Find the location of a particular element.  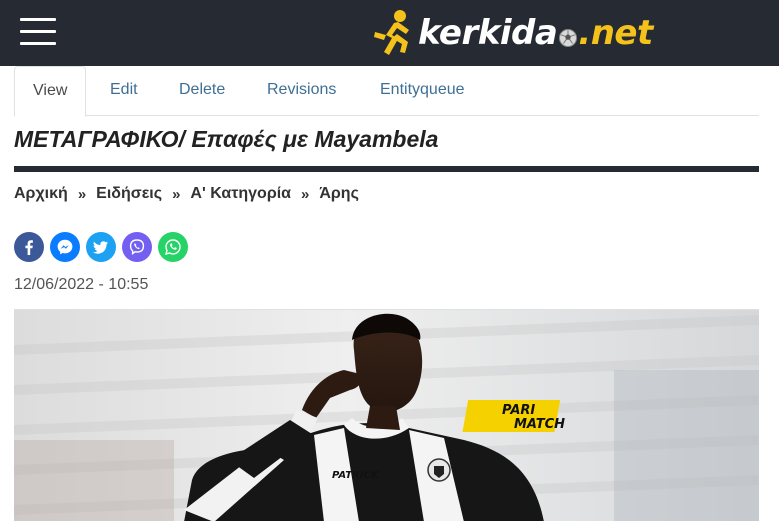

site-header: kerkida .net is located at coordinates (389, 33).